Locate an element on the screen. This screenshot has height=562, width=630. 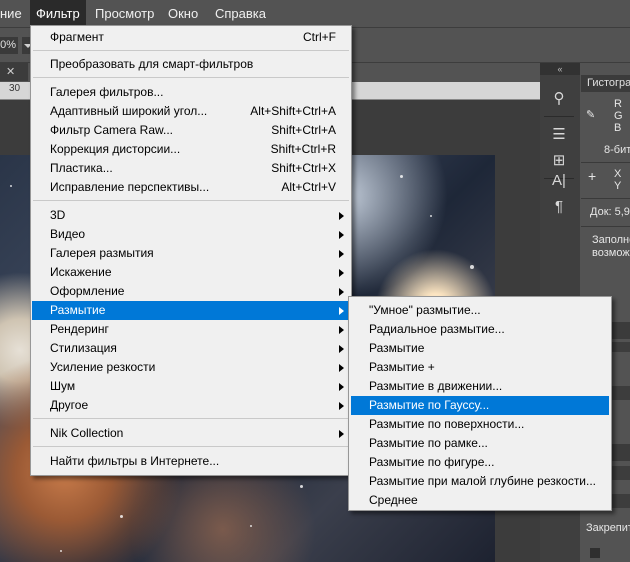
crosshair-icon: + is located at coordinates (592, 176).